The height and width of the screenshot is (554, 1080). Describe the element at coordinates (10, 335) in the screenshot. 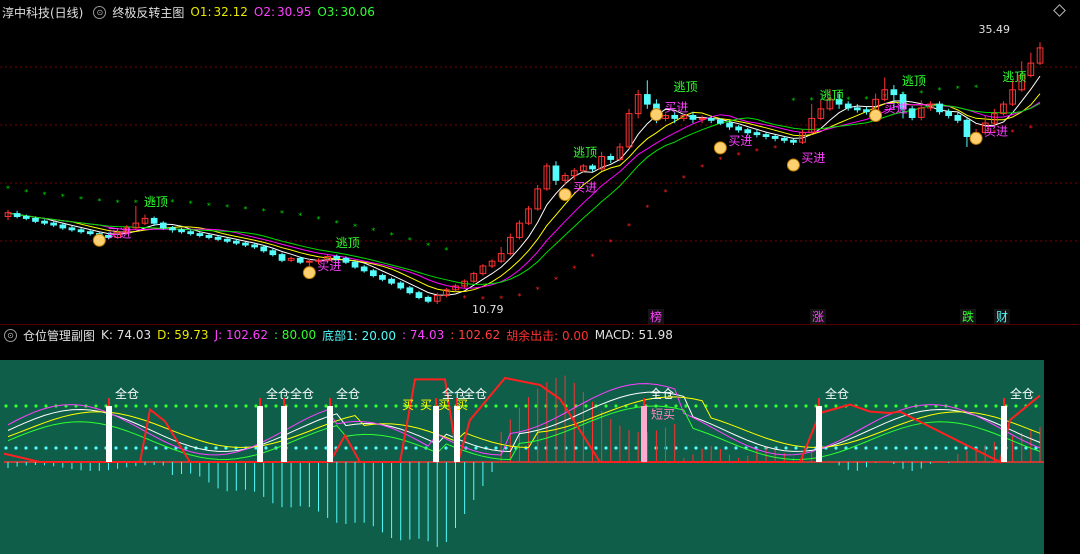

I see `sub-indicator-settings-icon: ⊙` at that location.